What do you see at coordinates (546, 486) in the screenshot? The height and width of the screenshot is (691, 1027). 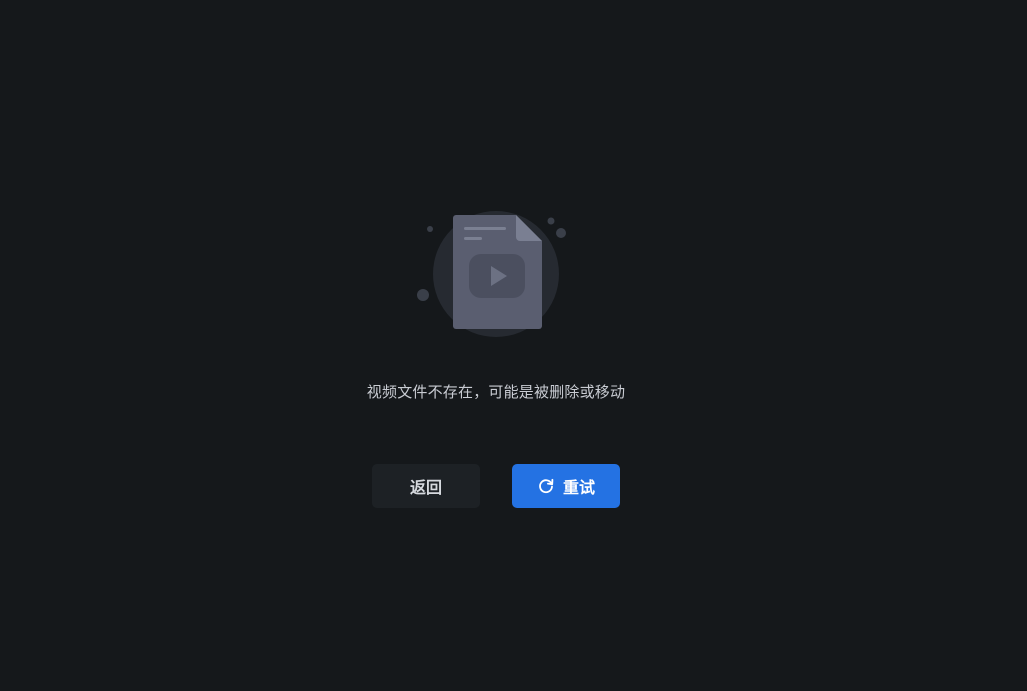 I see `refresh-icon` at bounding box center [546, 486].